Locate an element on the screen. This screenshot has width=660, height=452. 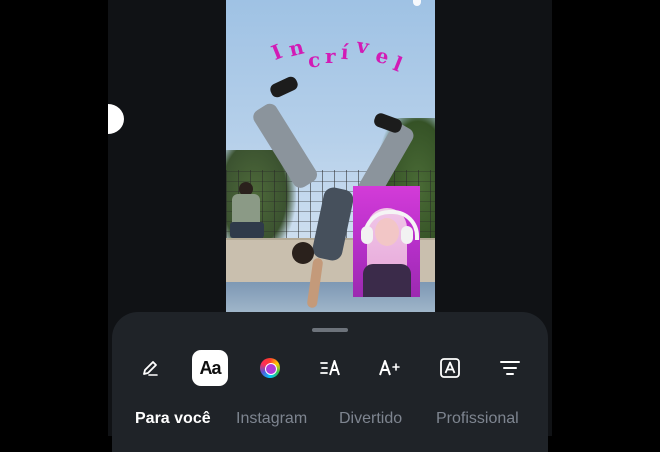
sticker-letter: r is located at coordinates (330, 56).